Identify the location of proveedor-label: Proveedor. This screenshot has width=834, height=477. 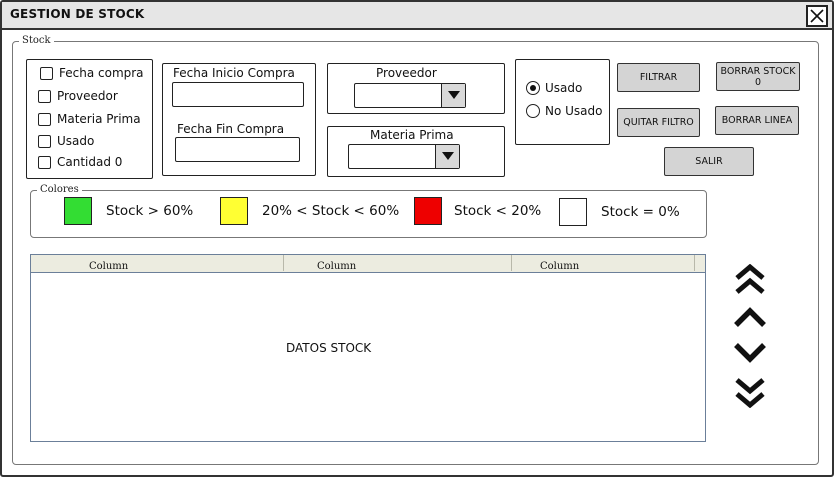
(406, 73).